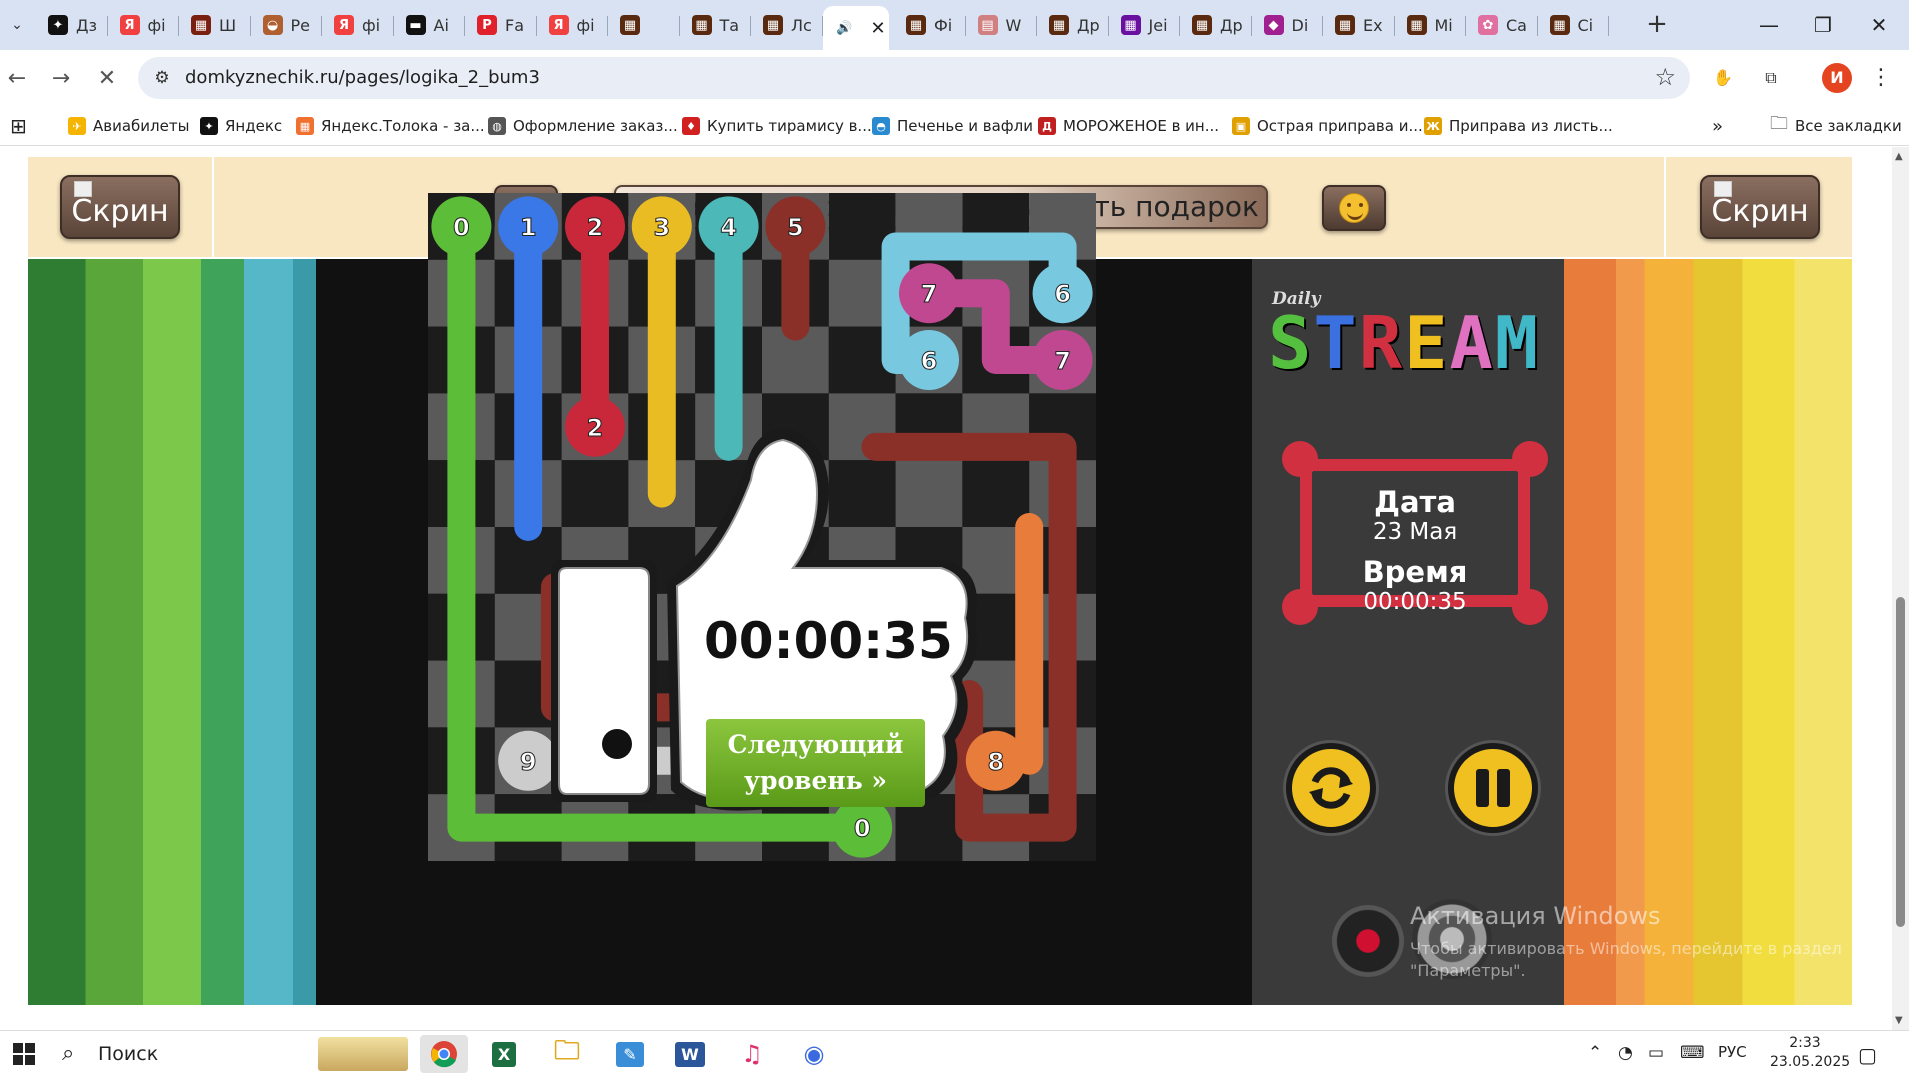 The image size is (1909, 1076). I want to click on record-button, so click(1368, 941).